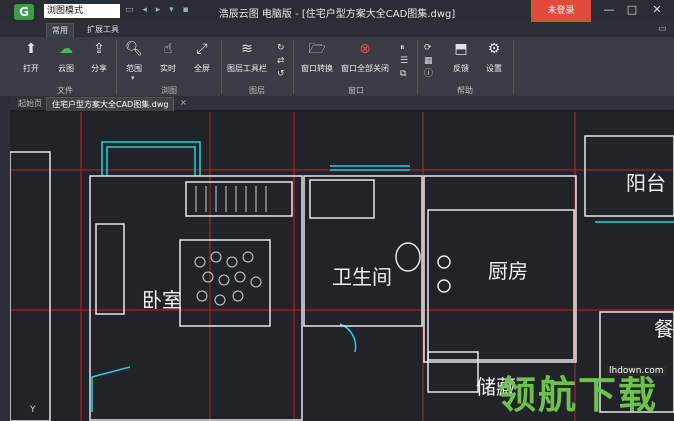 This screenshot has width=674, height=421. Describe the element at coordinates (636, 371) in the screenshot. I see `watermark-url: lhdown.com` at that location.